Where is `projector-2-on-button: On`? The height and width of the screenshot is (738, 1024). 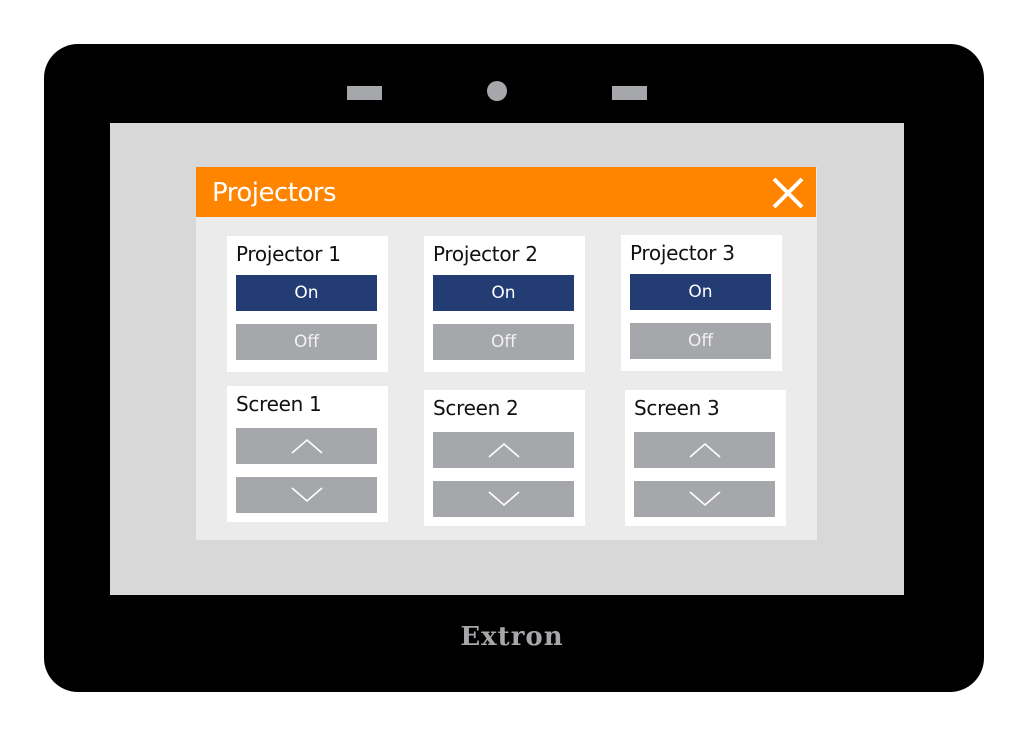 projector-2-on-button: On is located at coordinates (503, 293).